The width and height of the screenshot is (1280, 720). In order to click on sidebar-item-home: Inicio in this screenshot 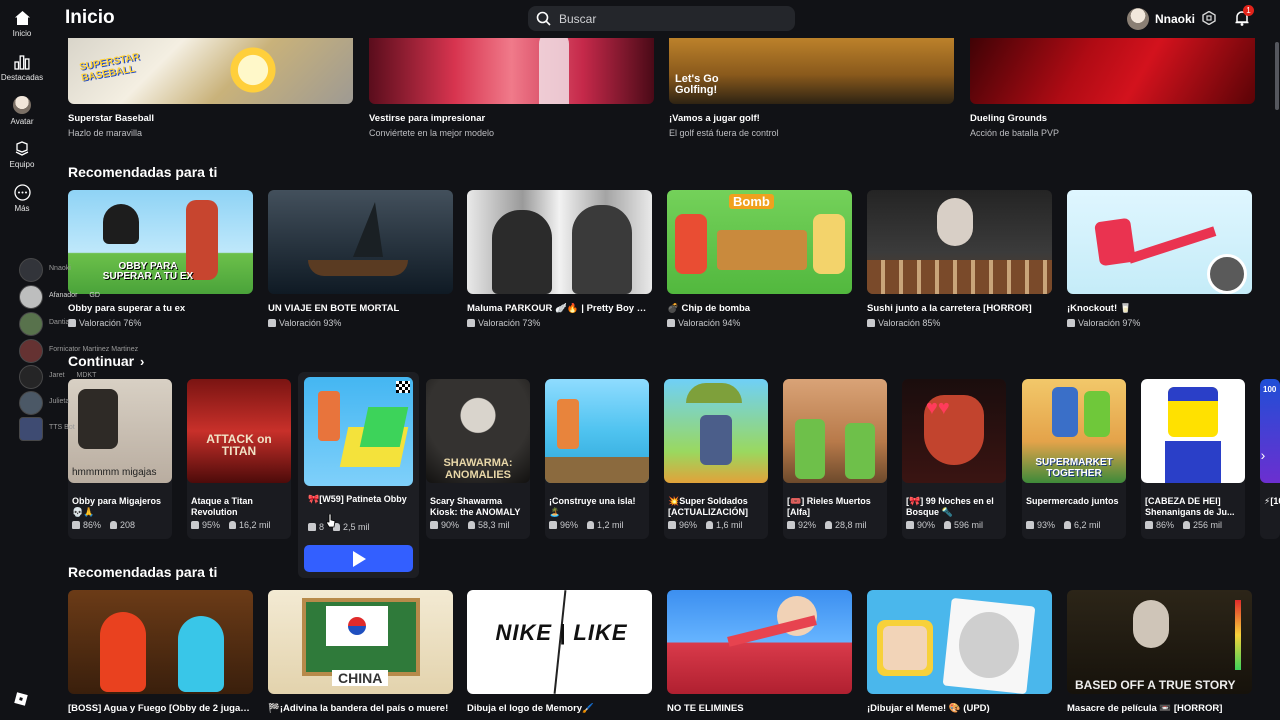, I will do `click(22, 24)`.